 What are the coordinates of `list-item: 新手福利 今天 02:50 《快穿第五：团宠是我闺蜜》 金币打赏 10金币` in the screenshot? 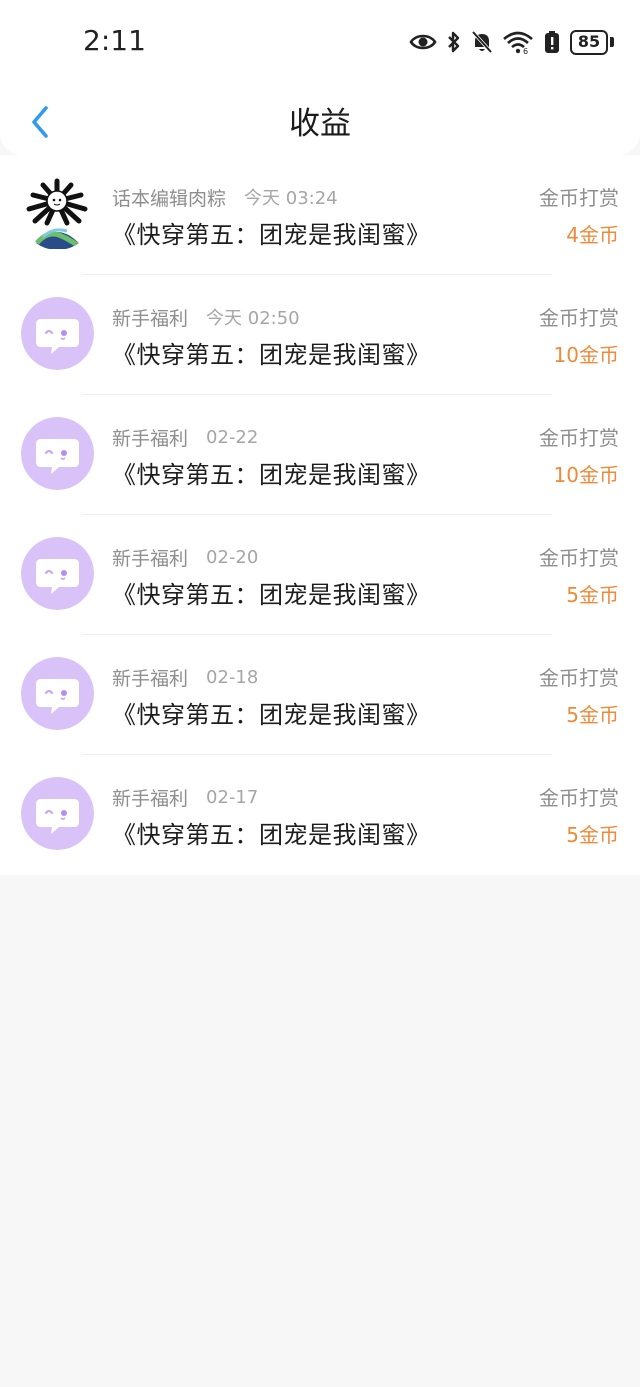 It's located at (320, 335).